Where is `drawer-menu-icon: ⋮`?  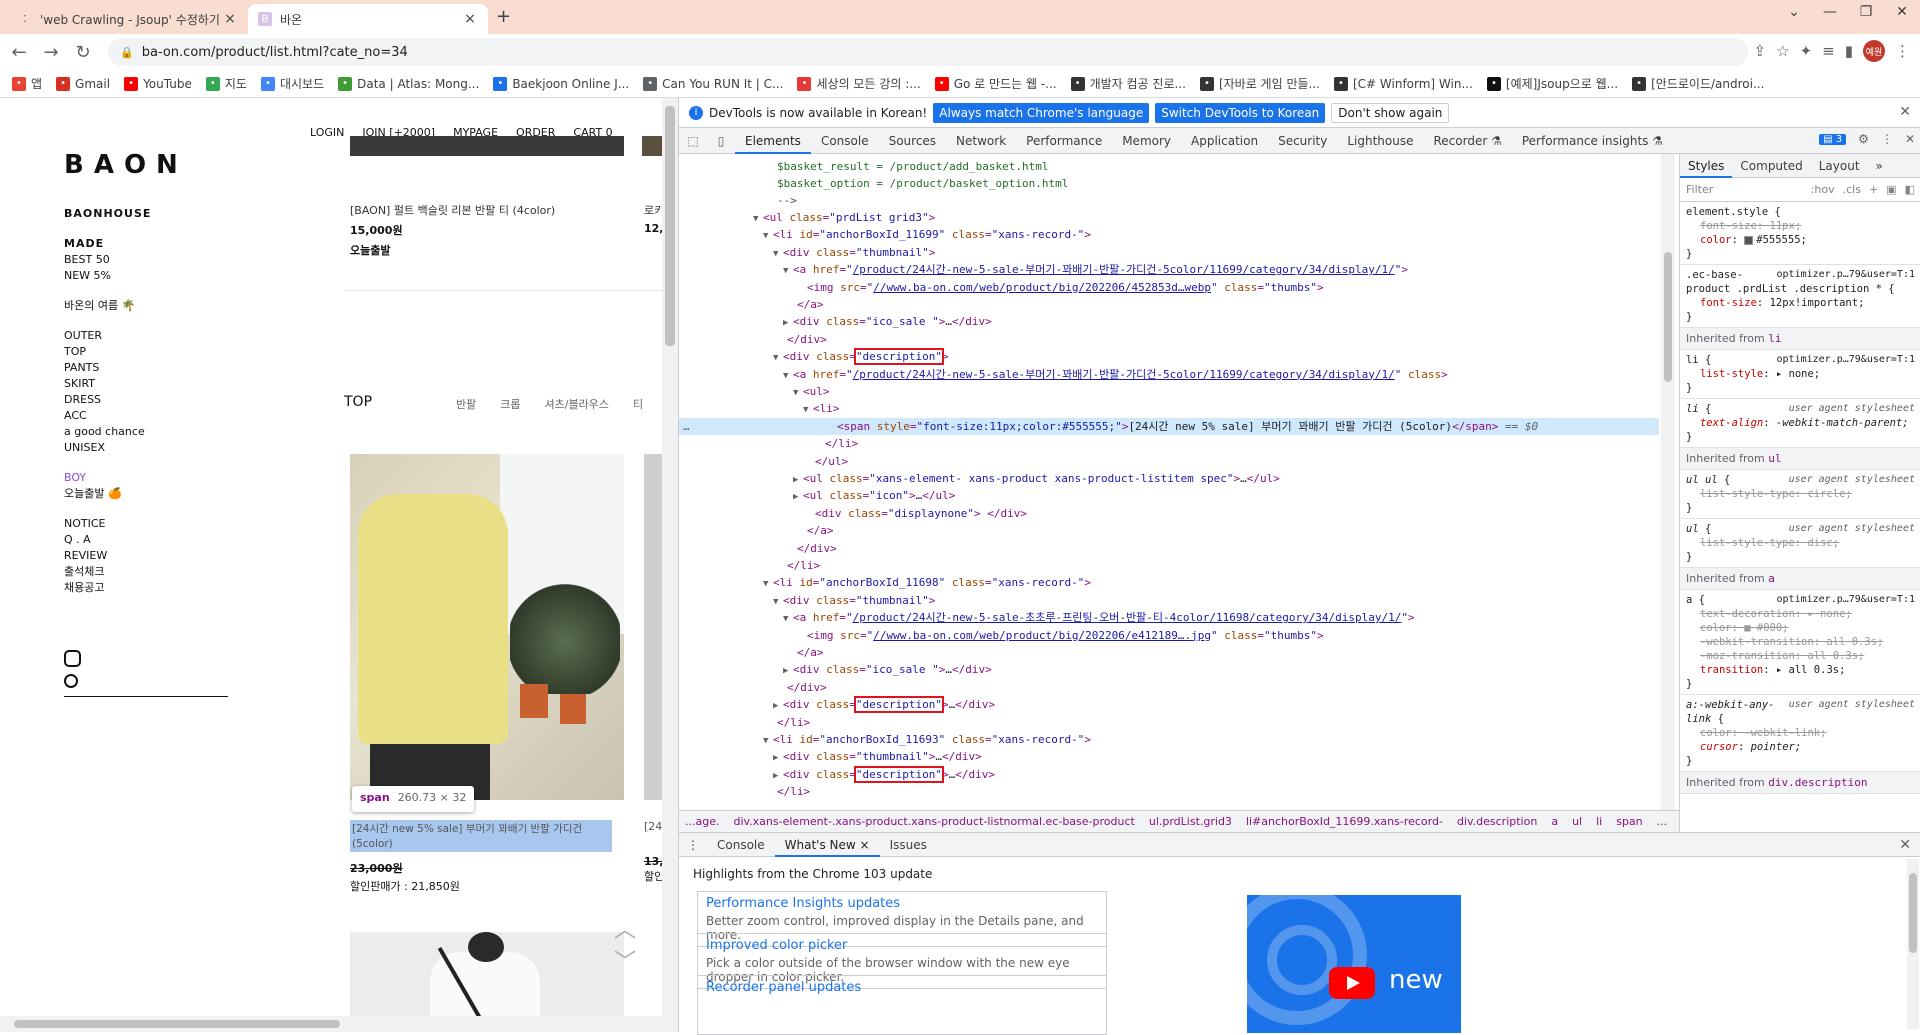 drawer-menu-icon: ⋮ is located at coordinates (693, 845).